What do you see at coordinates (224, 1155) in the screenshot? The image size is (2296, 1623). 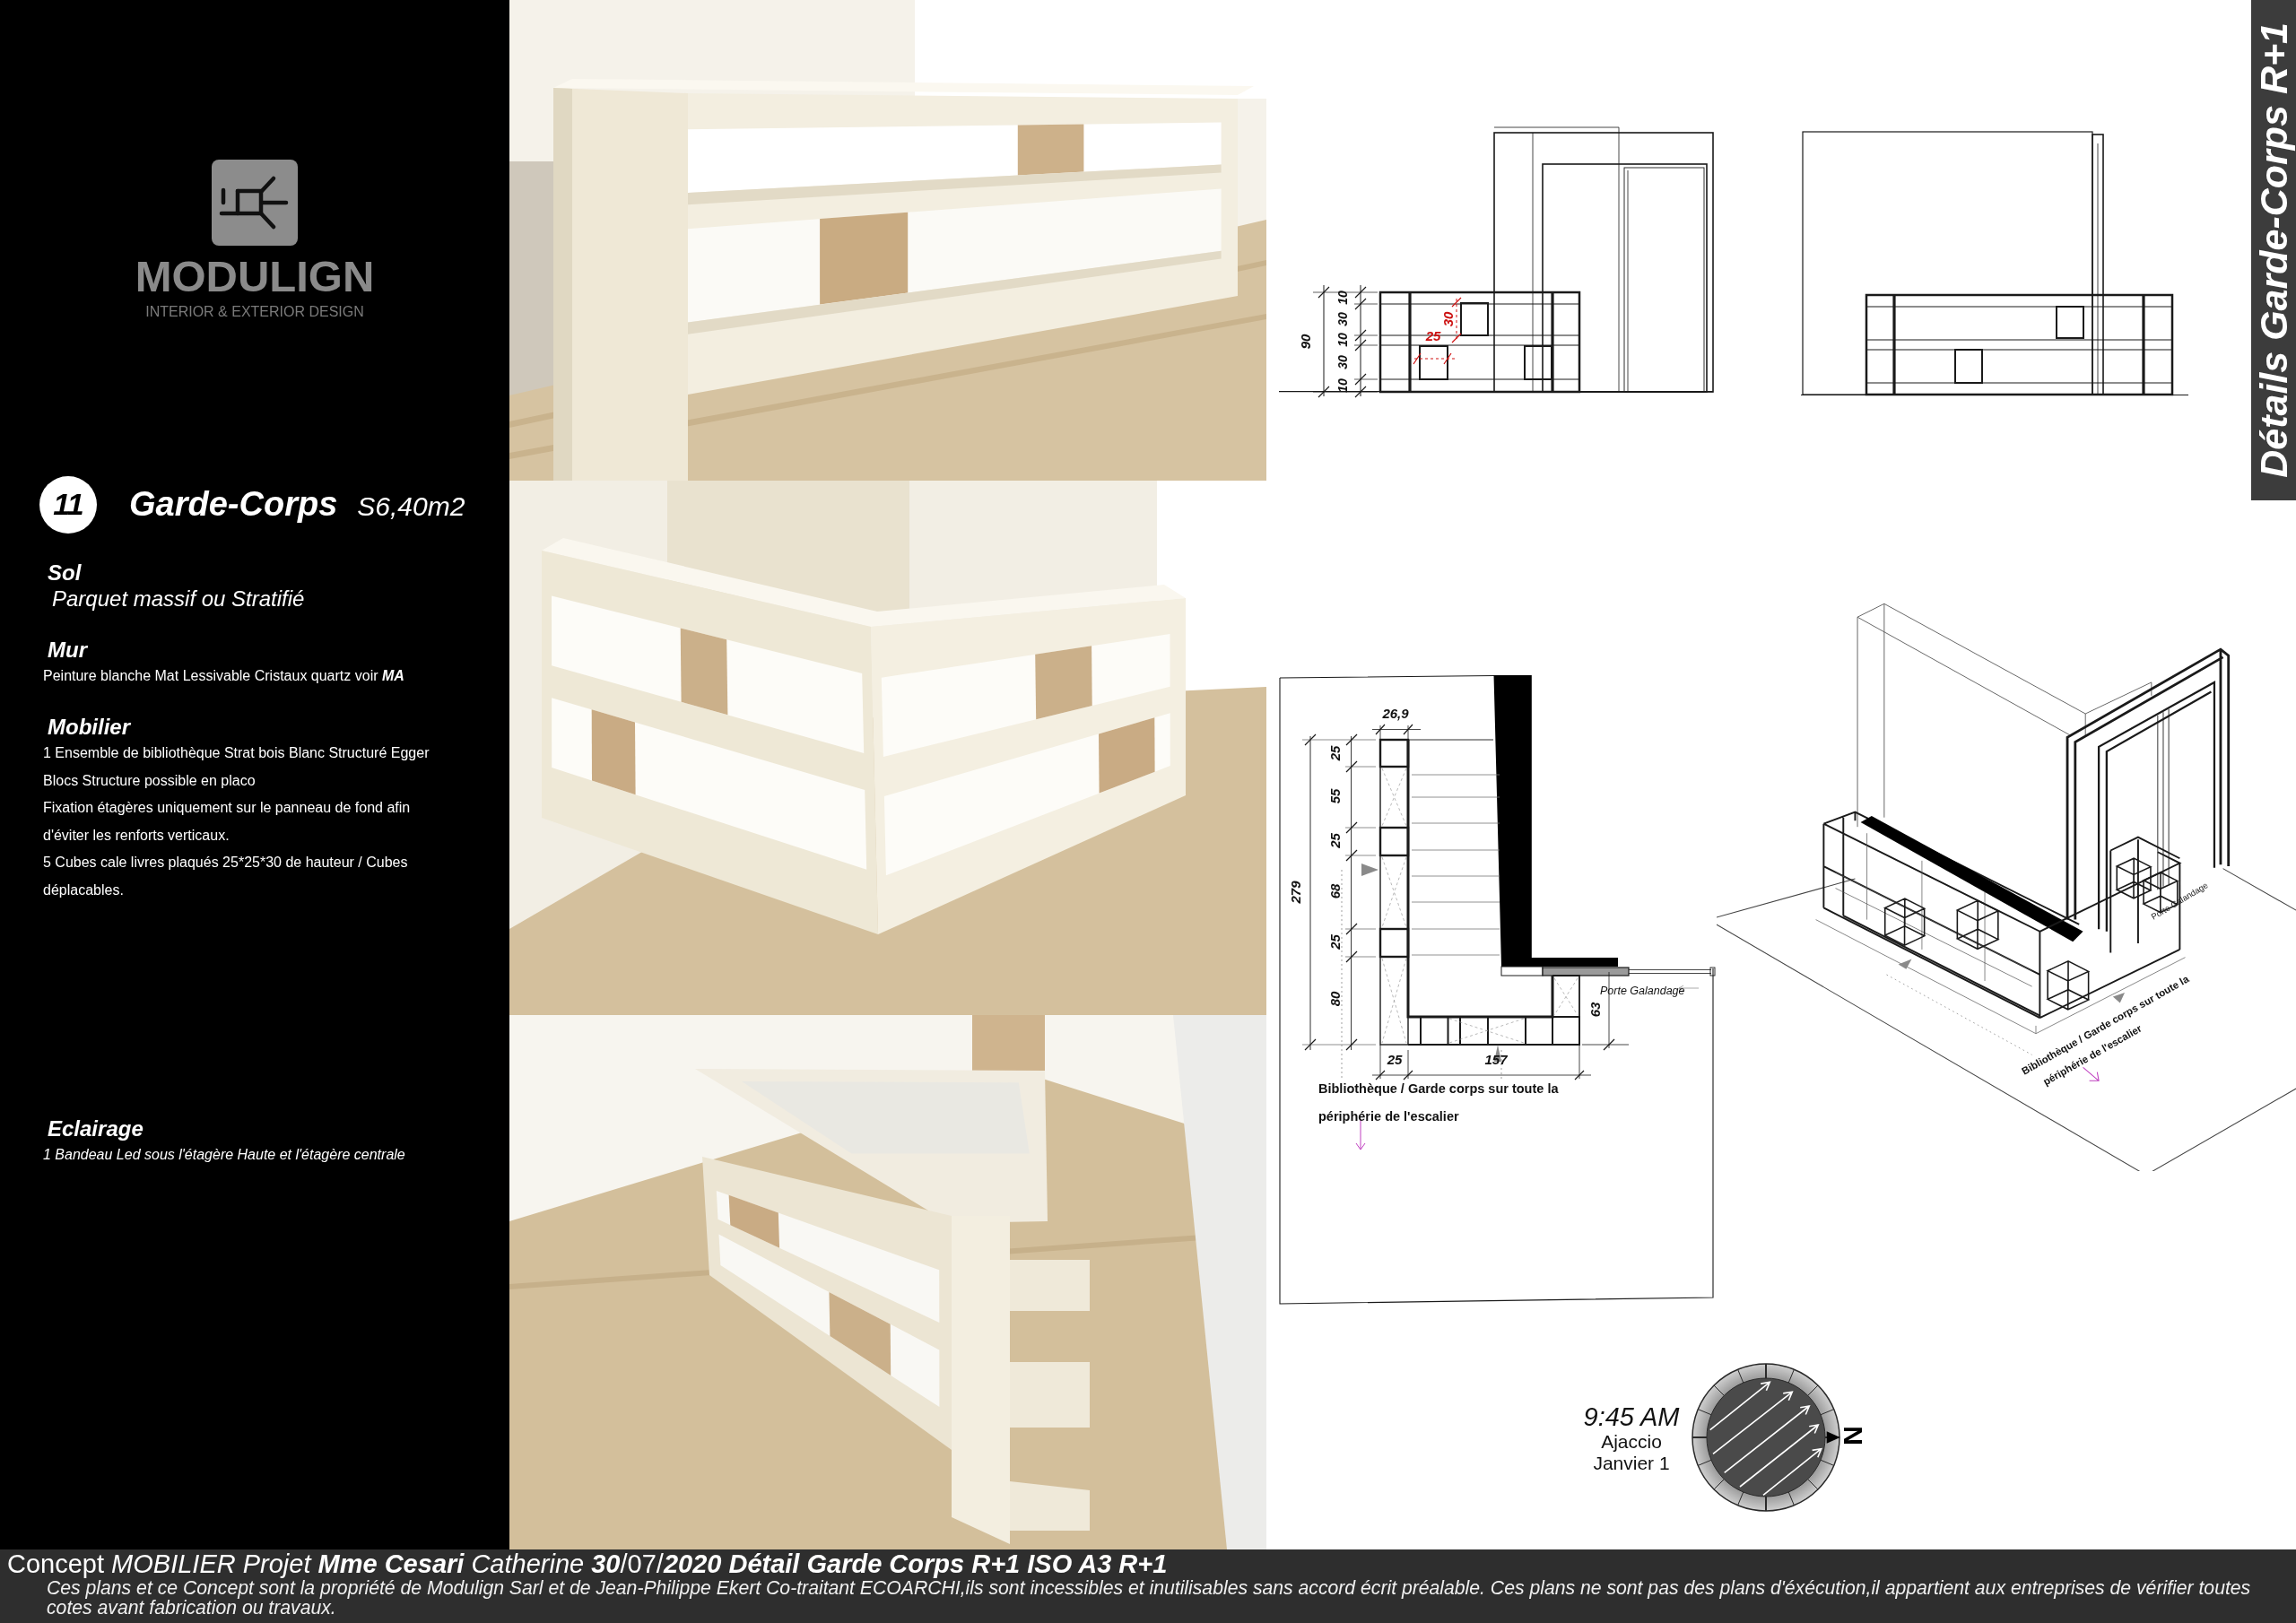 I see `section-text: 1 Bandeau Led sous l'étagère Haute et l'étagère centrale` at bounding box center [224, 1155].